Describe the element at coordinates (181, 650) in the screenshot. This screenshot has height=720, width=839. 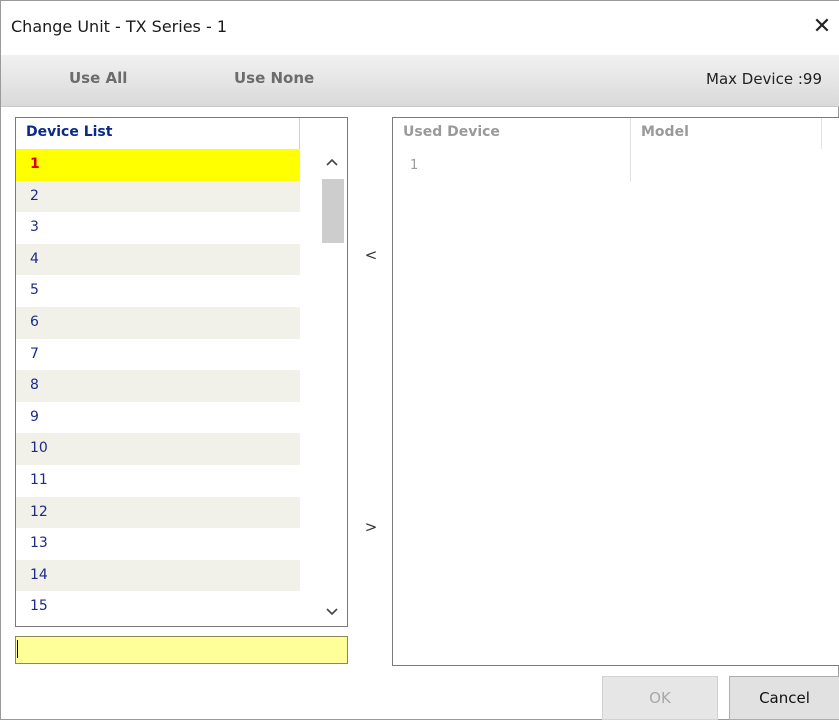
I see `device-filter-input` at that location.